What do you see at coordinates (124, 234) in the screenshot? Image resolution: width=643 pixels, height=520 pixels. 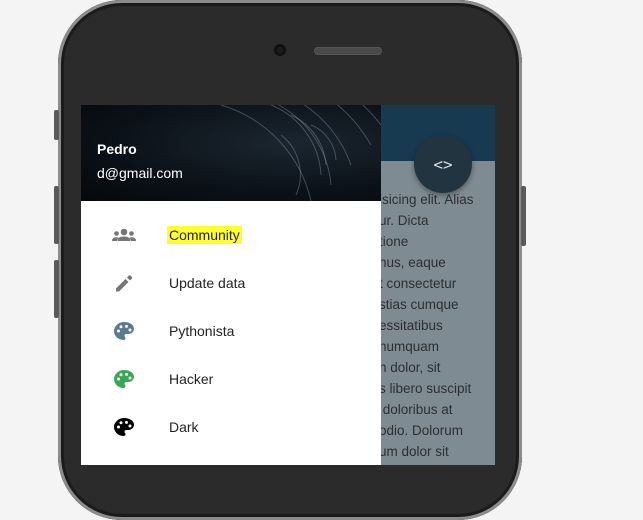 I see `people-icon` at bounding box center [124, 234].